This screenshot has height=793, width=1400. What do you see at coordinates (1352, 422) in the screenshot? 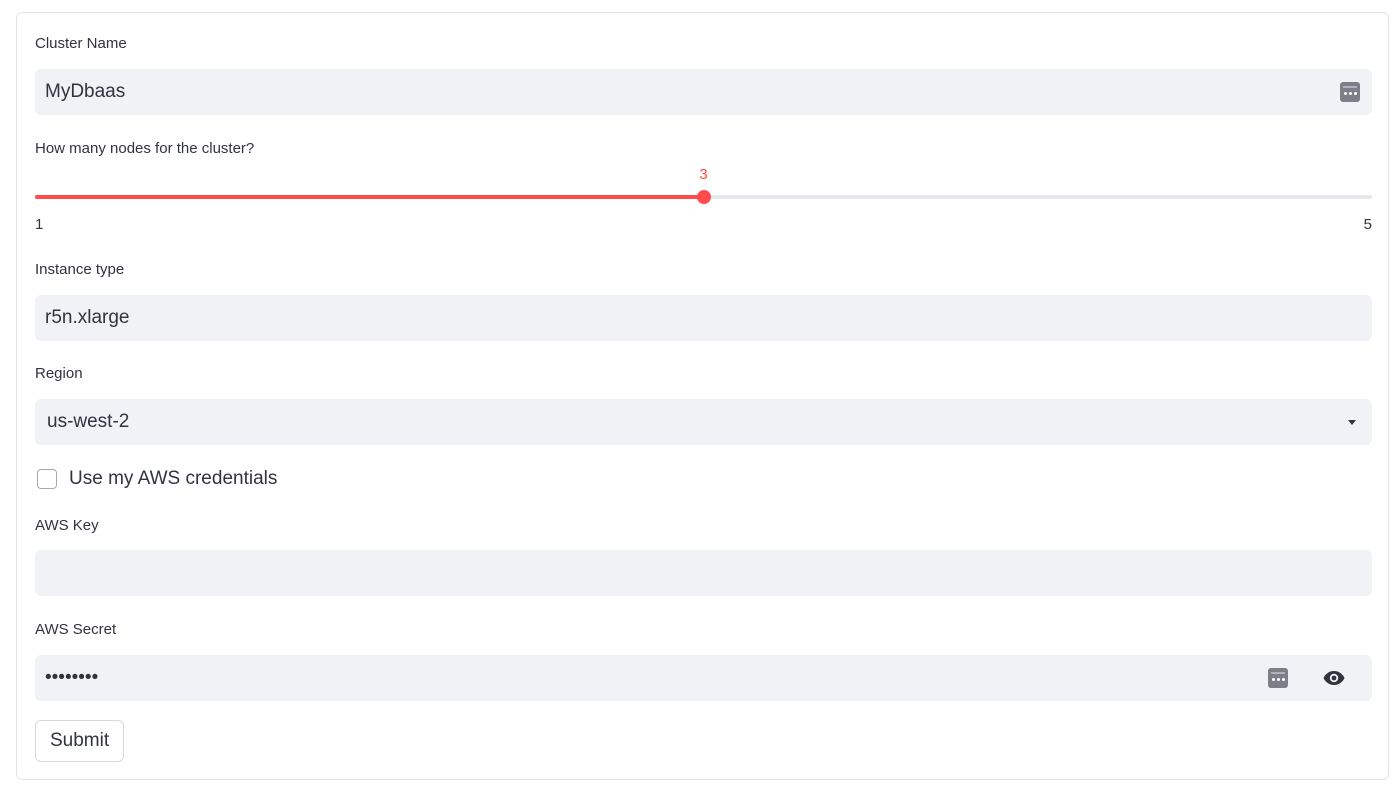
I see `caret-down-icon` at bounding box center [1352, 422].